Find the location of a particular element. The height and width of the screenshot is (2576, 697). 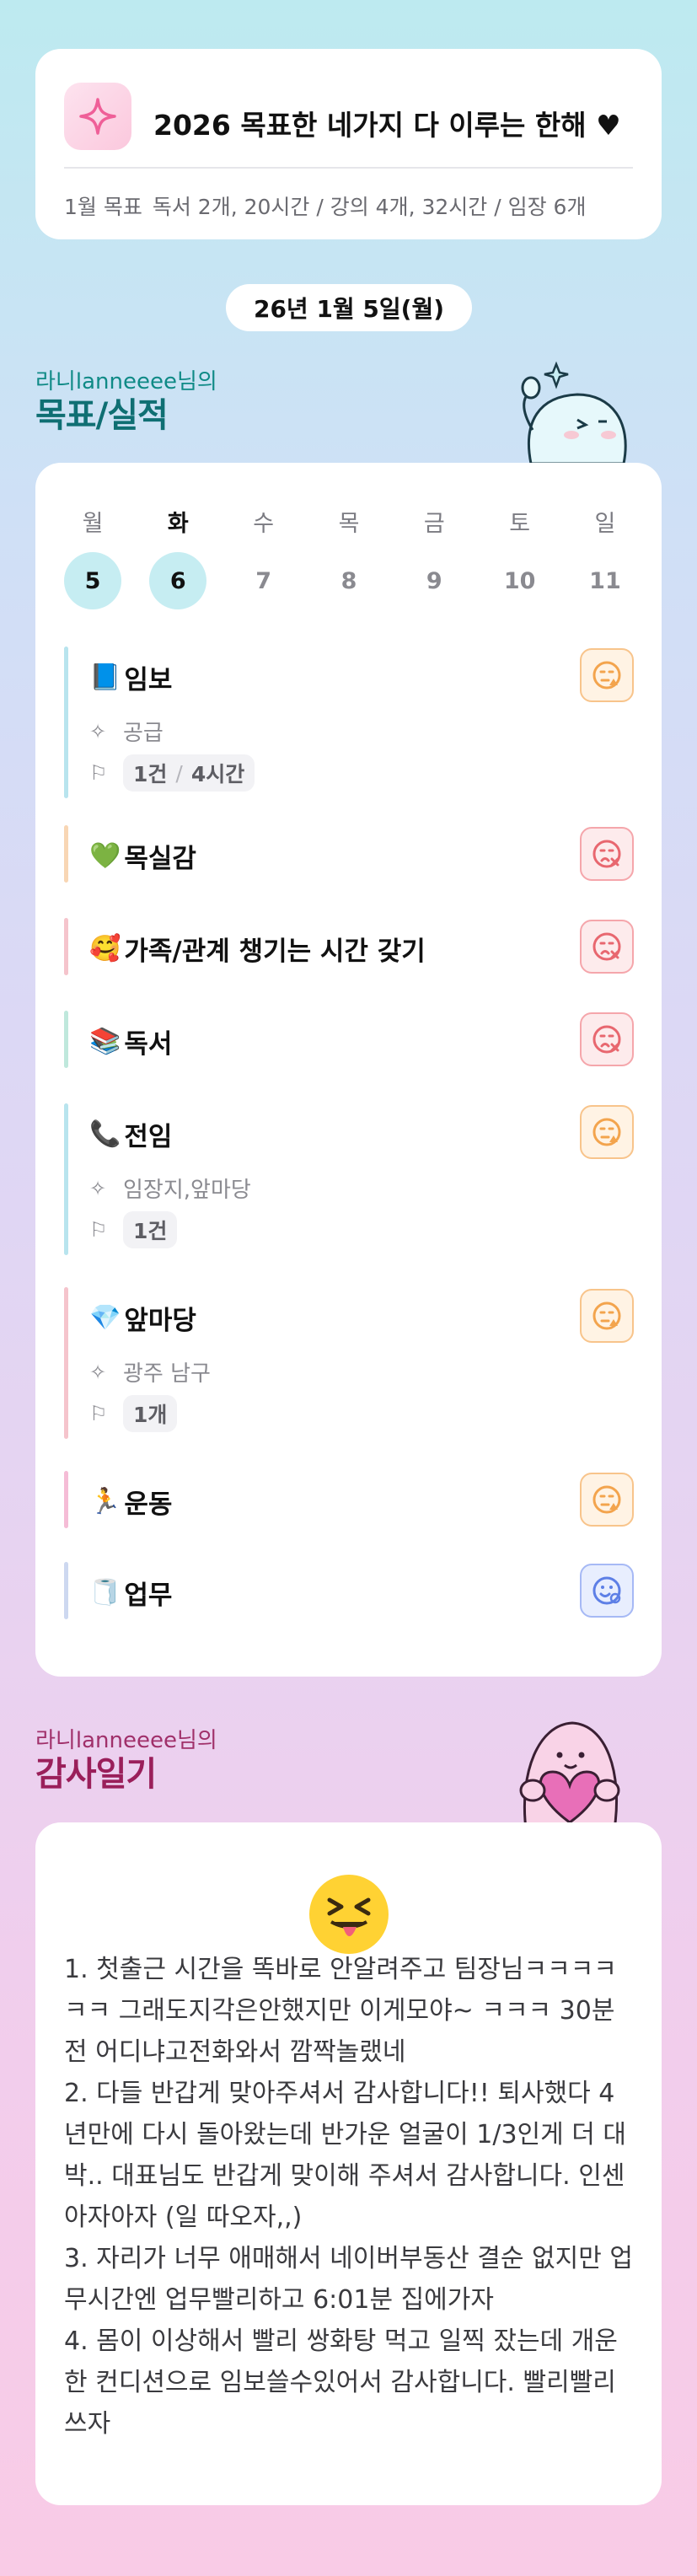

goal-subtitle: ✧ 공급 is located at coordinates (126, 731).